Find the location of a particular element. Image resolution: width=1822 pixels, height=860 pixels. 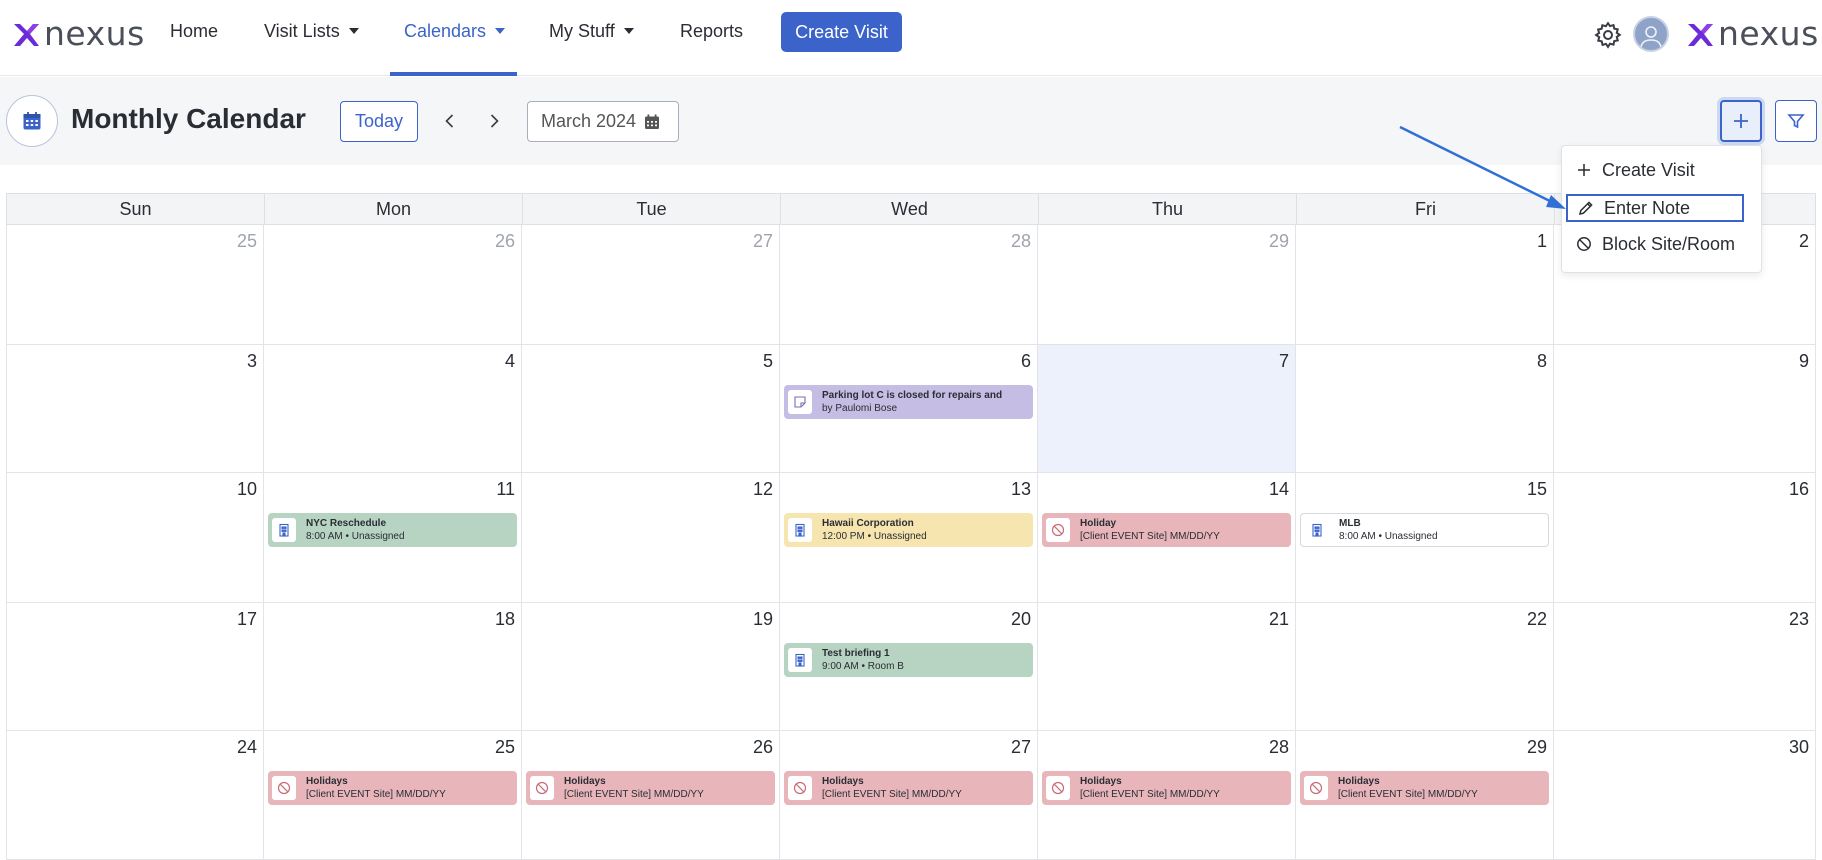

user-avatar-icon is located at coordinates (1651, 34).